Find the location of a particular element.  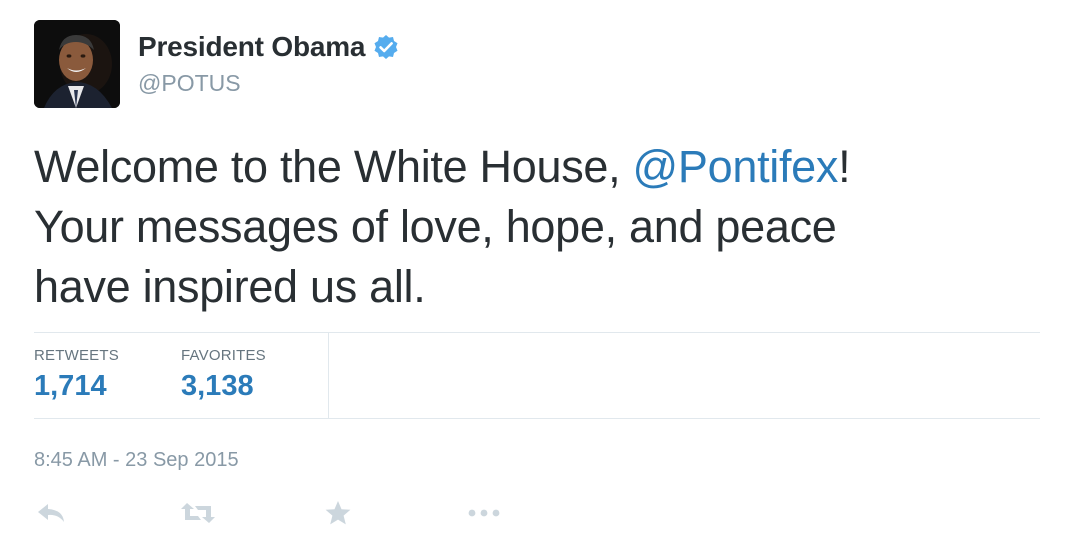

author-display-name: President Obama is located at coordinates (252, 47).